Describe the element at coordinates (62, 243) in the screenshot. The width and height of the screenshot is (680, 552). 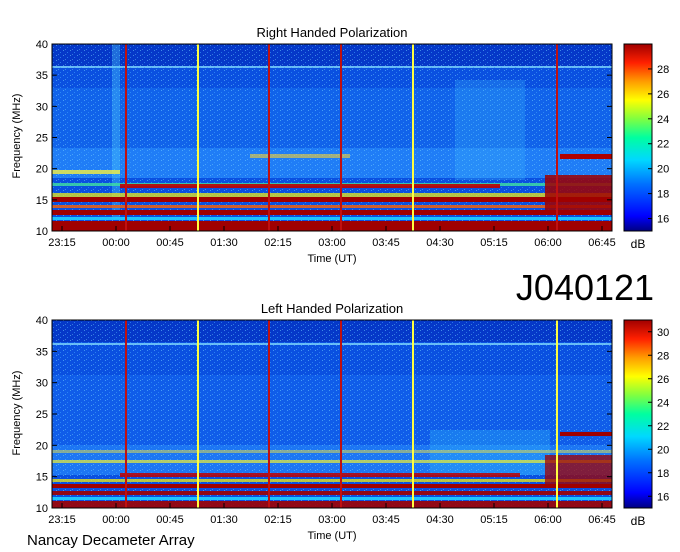
I see `top-x-tick-label: 23:15` at that location.